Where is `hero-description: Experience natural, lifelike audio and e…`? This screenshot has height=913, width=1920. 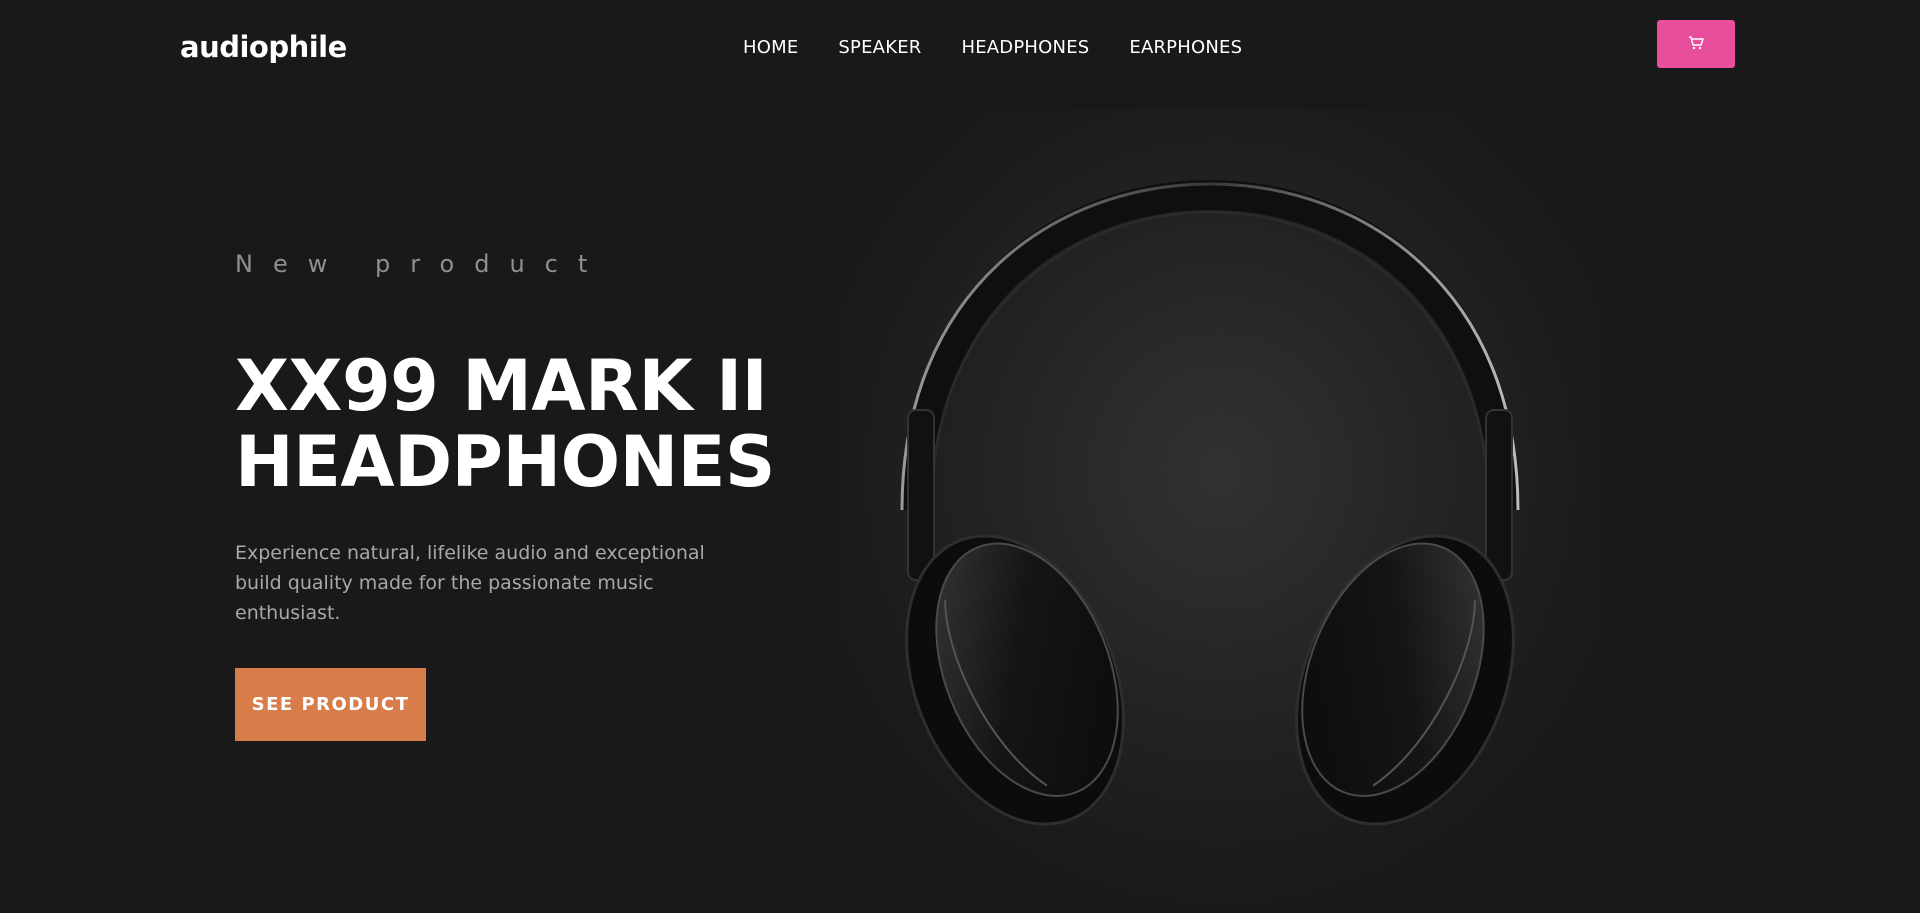
hero-description: Experience natural, lifelike audio and e… is located at coordinates (470, 583).